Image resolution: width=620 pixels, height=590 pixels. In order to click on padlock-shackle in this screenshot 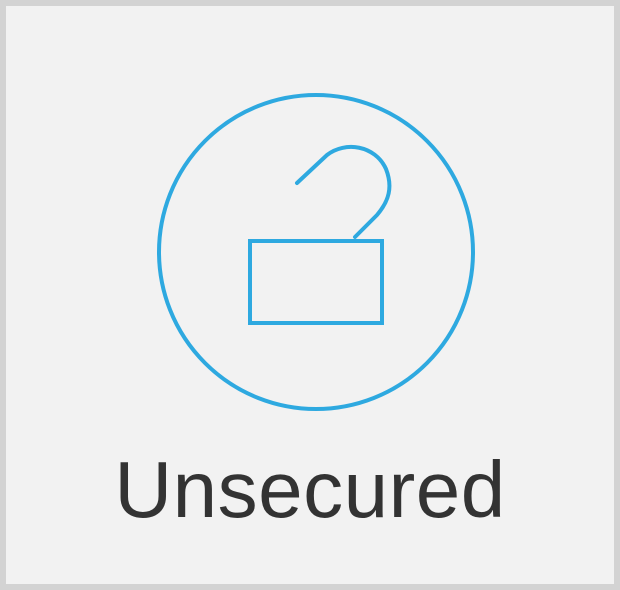, I will do `click(343, 192)`.